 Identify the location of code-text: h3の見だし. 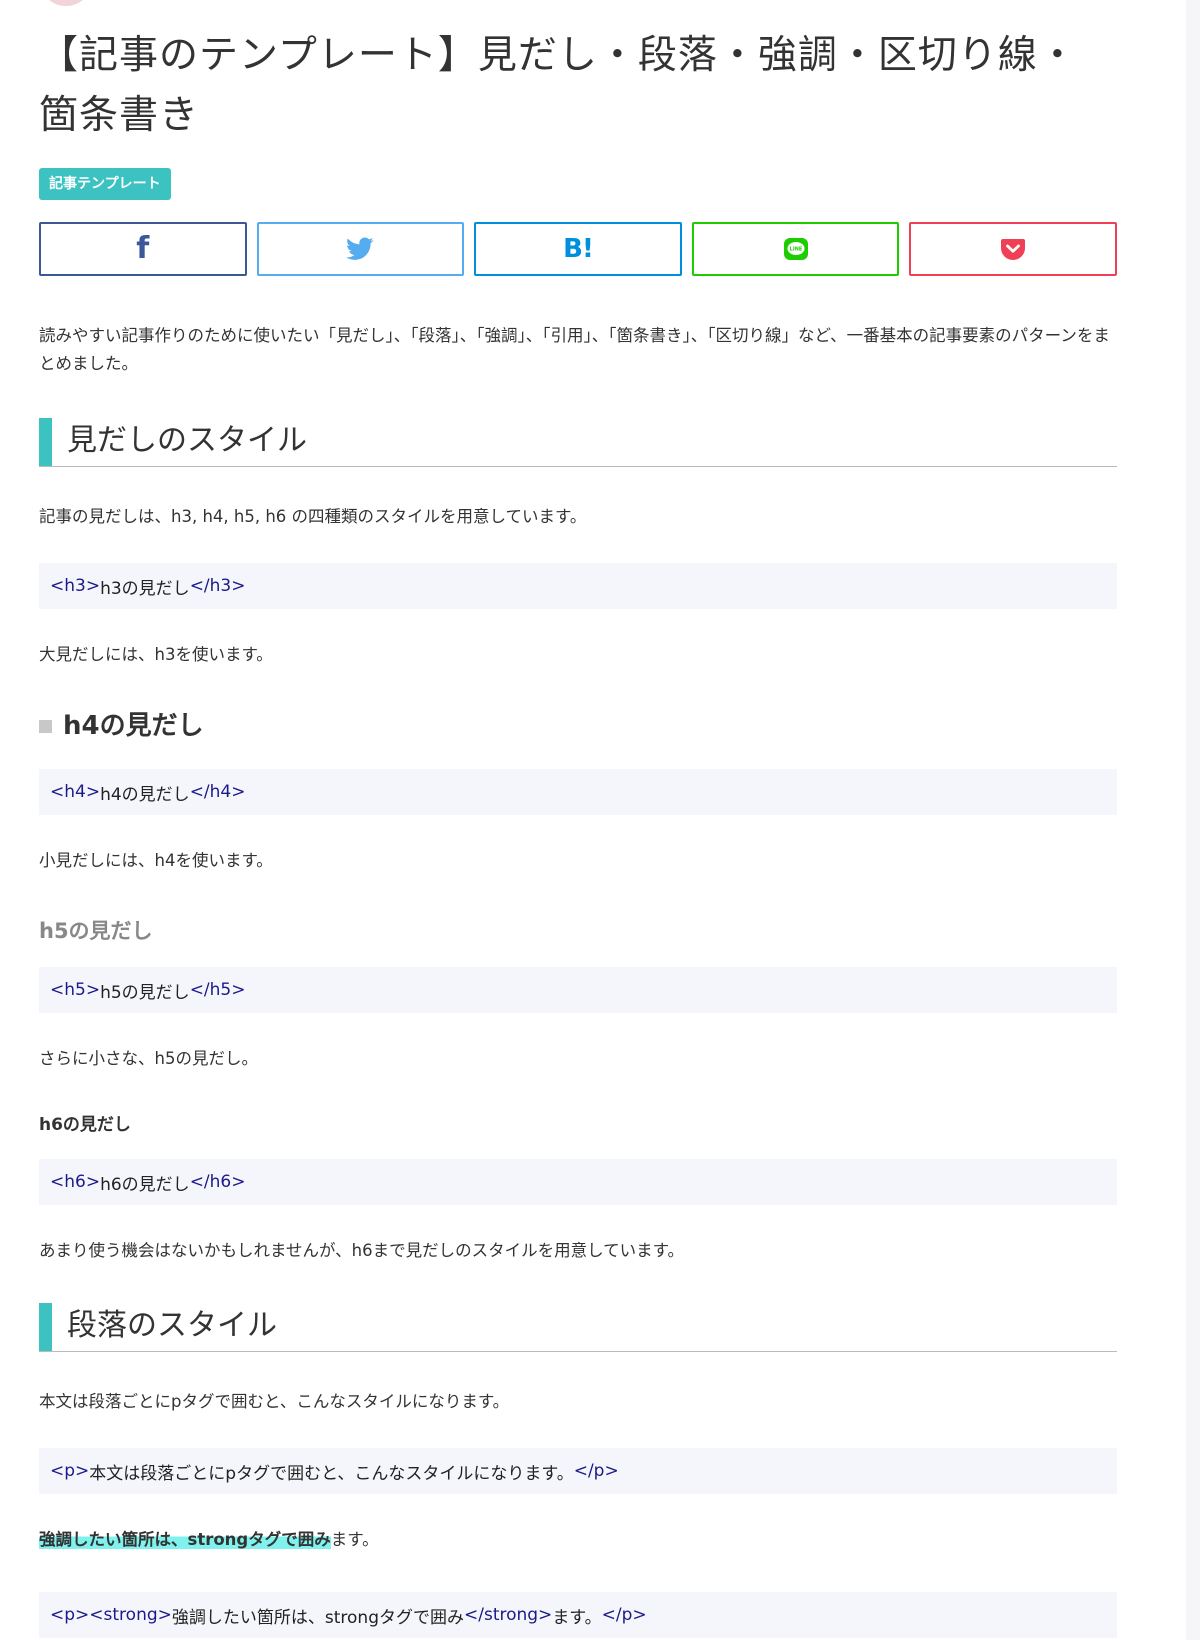
(145, 588).